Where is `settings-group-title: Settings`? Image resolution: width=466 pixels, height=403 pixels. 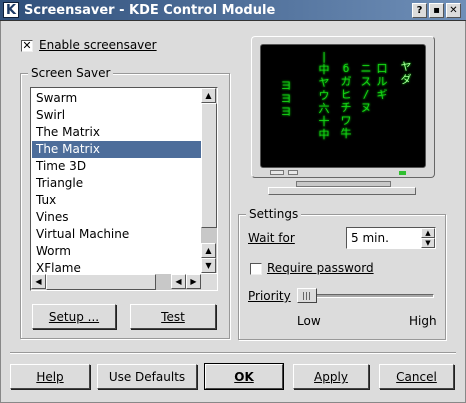
settings-group-title: Settings is located at coordinates (274, 214).